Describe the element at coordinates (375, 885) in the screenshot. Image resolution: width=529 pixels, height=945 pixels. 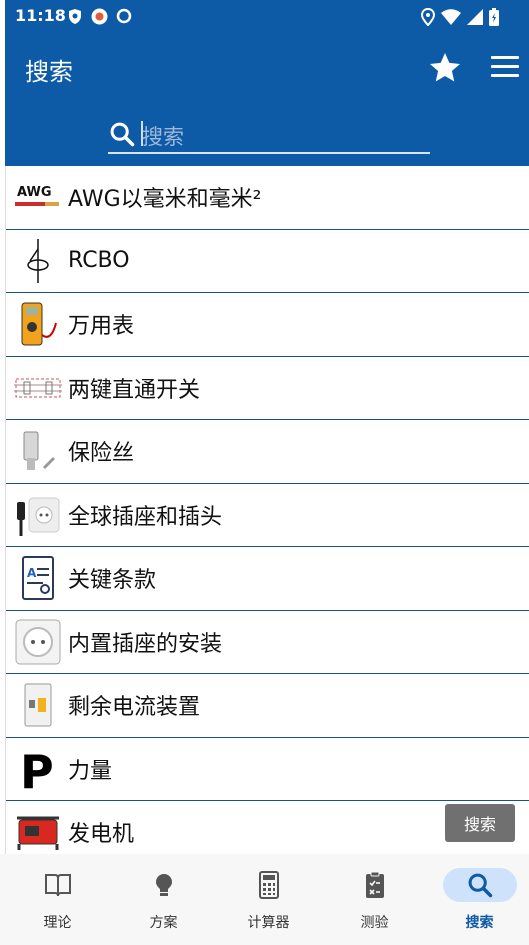
I see `clipboard-icon` at that location.